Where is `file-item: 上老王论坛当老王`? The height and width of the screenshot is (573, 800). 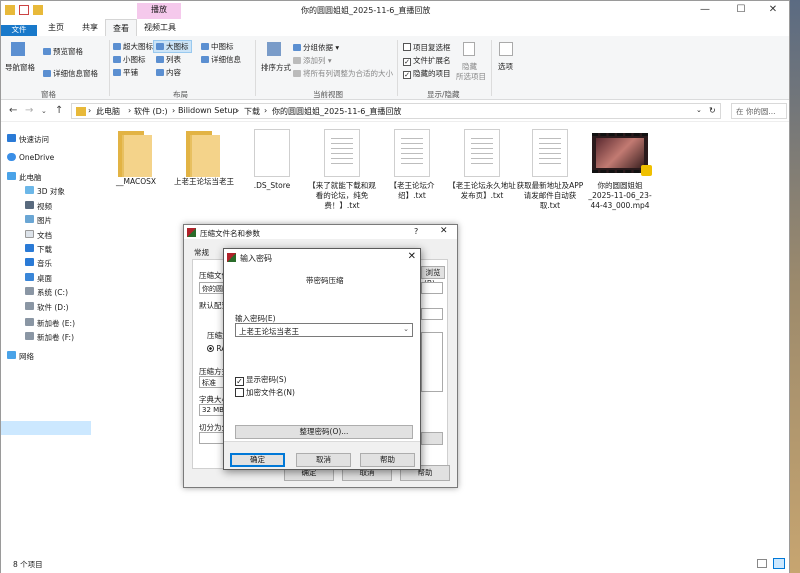 file-item: 上老王论坛当老王 is located at coordinates (204, 158).